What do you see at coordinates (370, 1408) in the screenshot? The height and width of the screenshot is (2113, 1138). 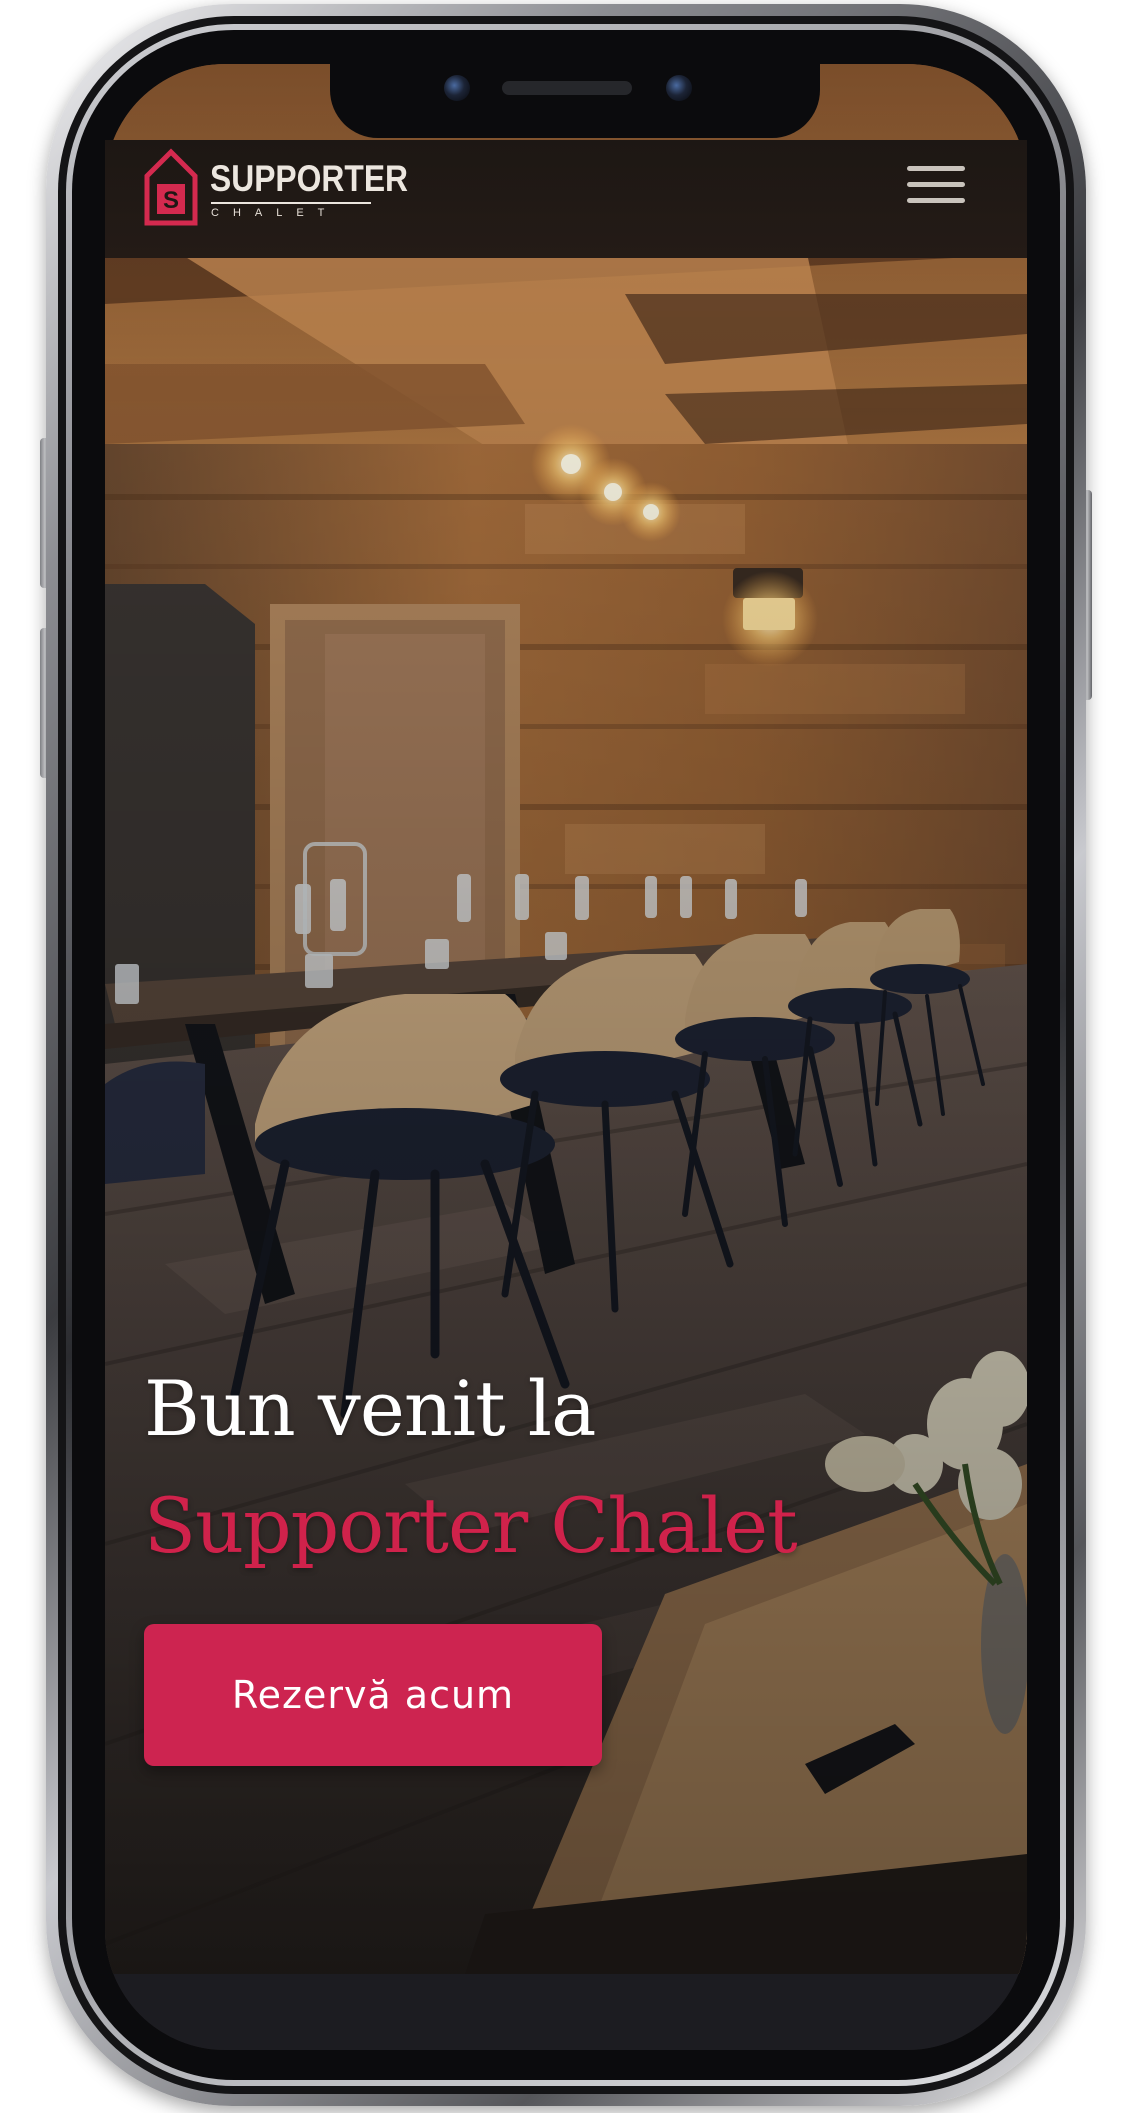 I see `hero-heading-line1: Bun venit la` at bounding box center [370, 1408].